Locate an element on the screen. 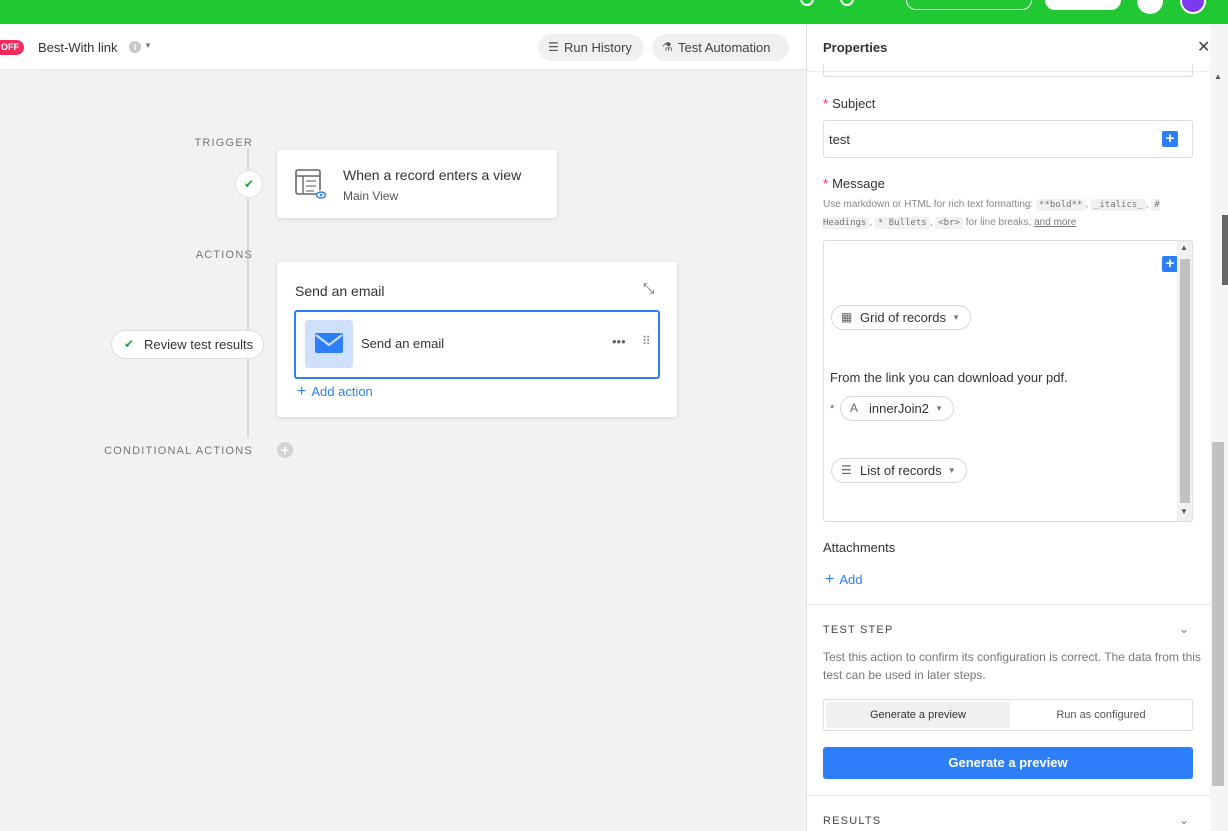 The height and width of the screenshot is (831, 1228). tab-run-as-configured: Run as configured is located at coordinates (1101, 715).